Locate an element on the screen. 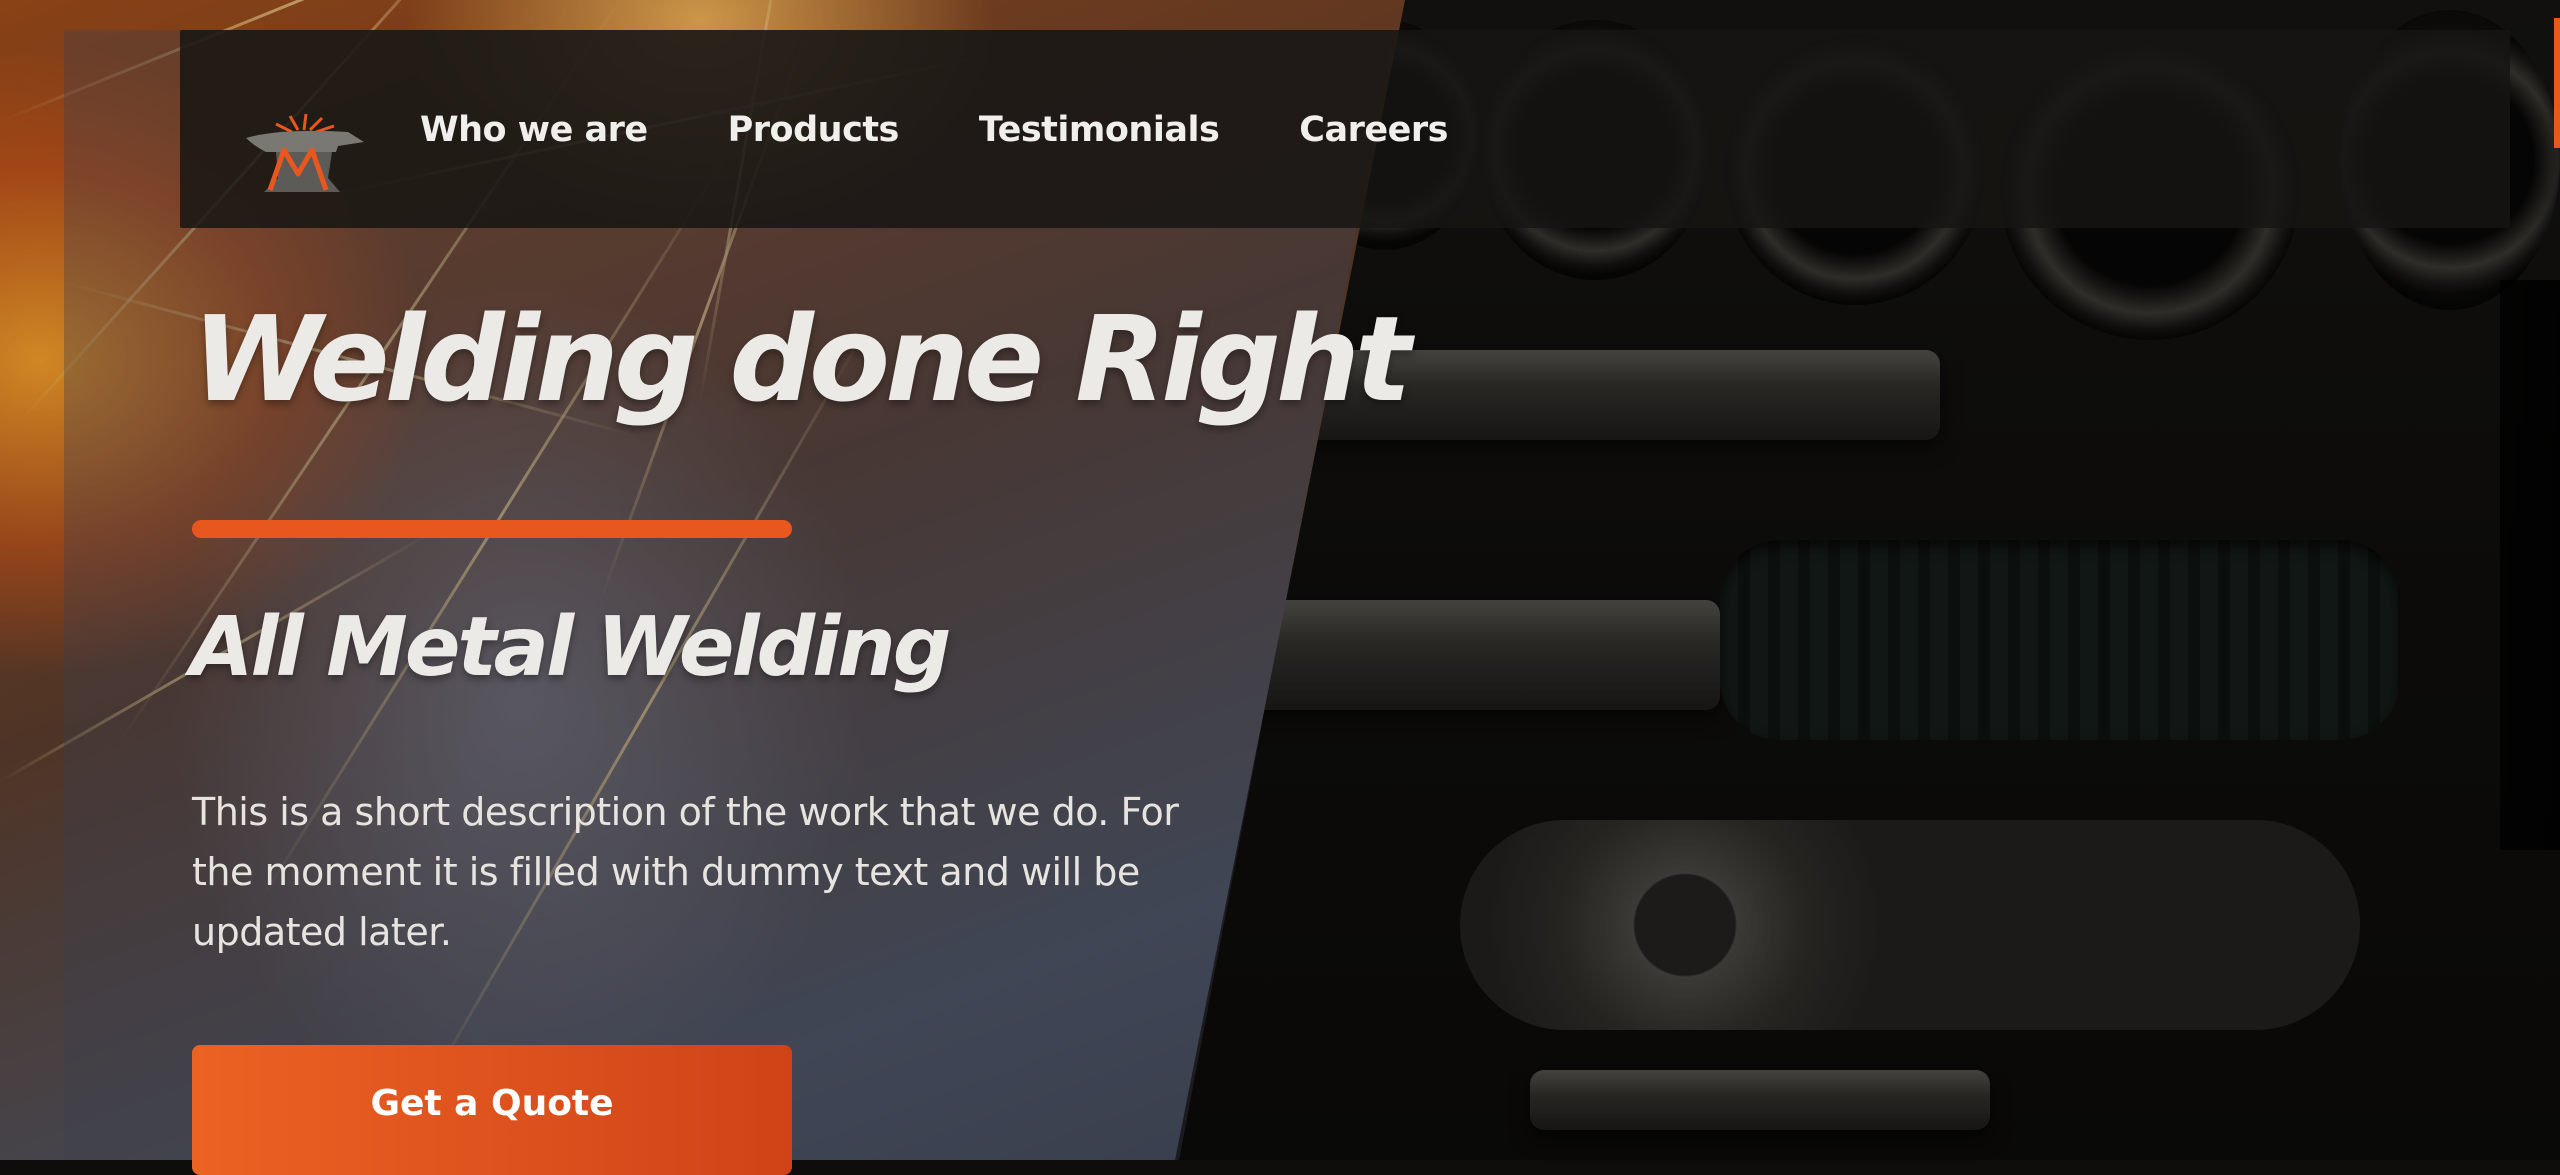 This screenshot has height=1175, width=2560. scrollbar-accent is located at coordinates (2557, 83).